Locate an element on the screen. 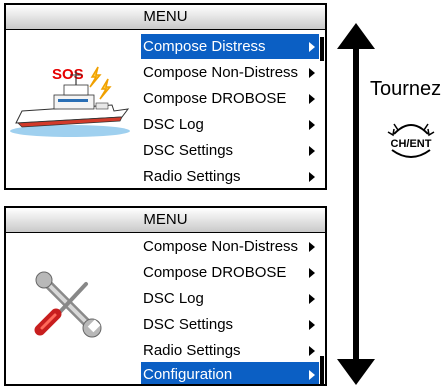  ship-sos-illustration: SOS is located at coordinates (70, 101).